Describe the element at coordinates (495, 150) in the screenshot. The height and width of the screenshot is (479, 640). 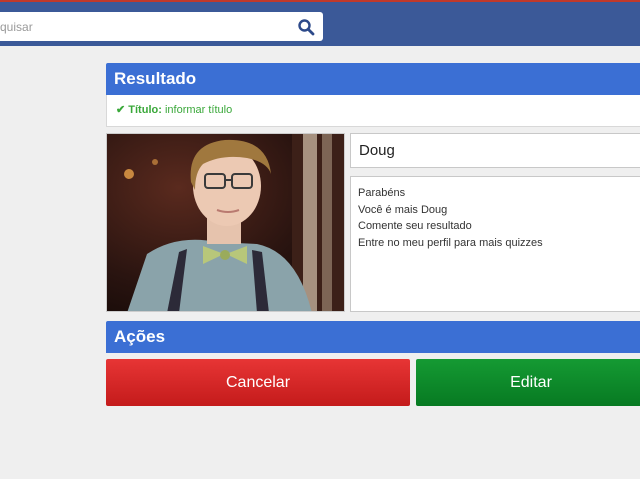
I see `result-name-field` at that location.